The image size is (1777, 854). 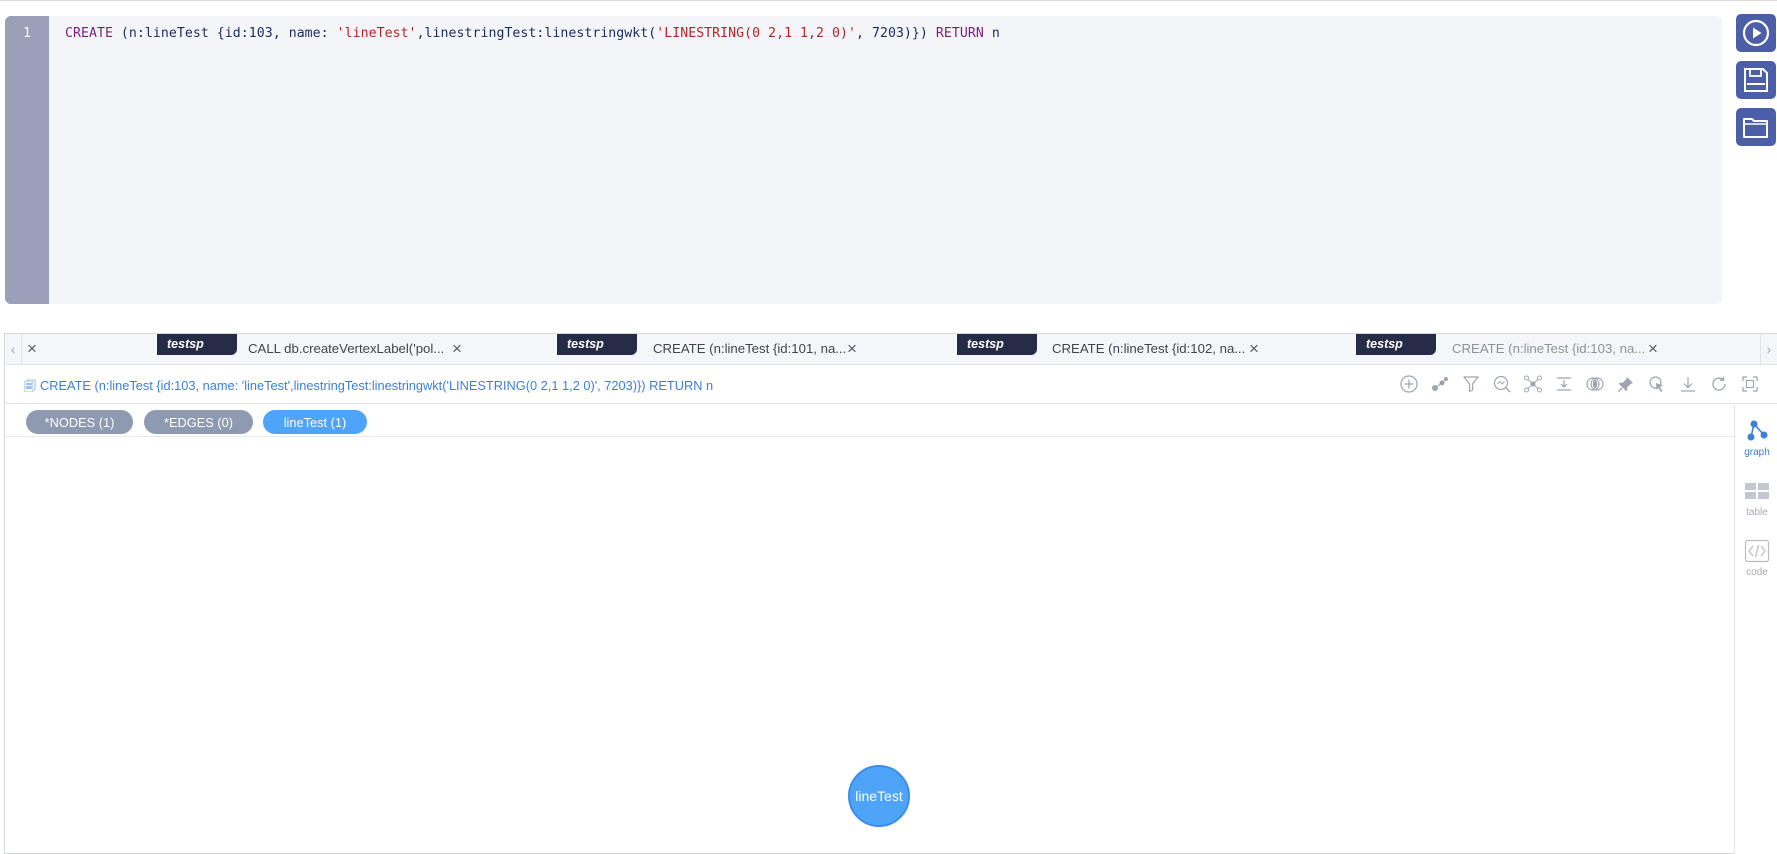 What do you see at coordinates (1757, 491) in the screenshot?
I see `table-icon` at bounding box center [1757, 491].